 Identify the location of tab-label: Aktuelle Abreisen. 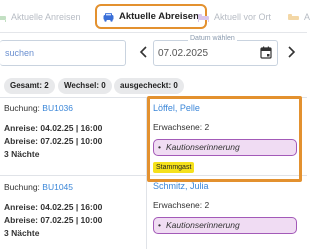
(159, 16).